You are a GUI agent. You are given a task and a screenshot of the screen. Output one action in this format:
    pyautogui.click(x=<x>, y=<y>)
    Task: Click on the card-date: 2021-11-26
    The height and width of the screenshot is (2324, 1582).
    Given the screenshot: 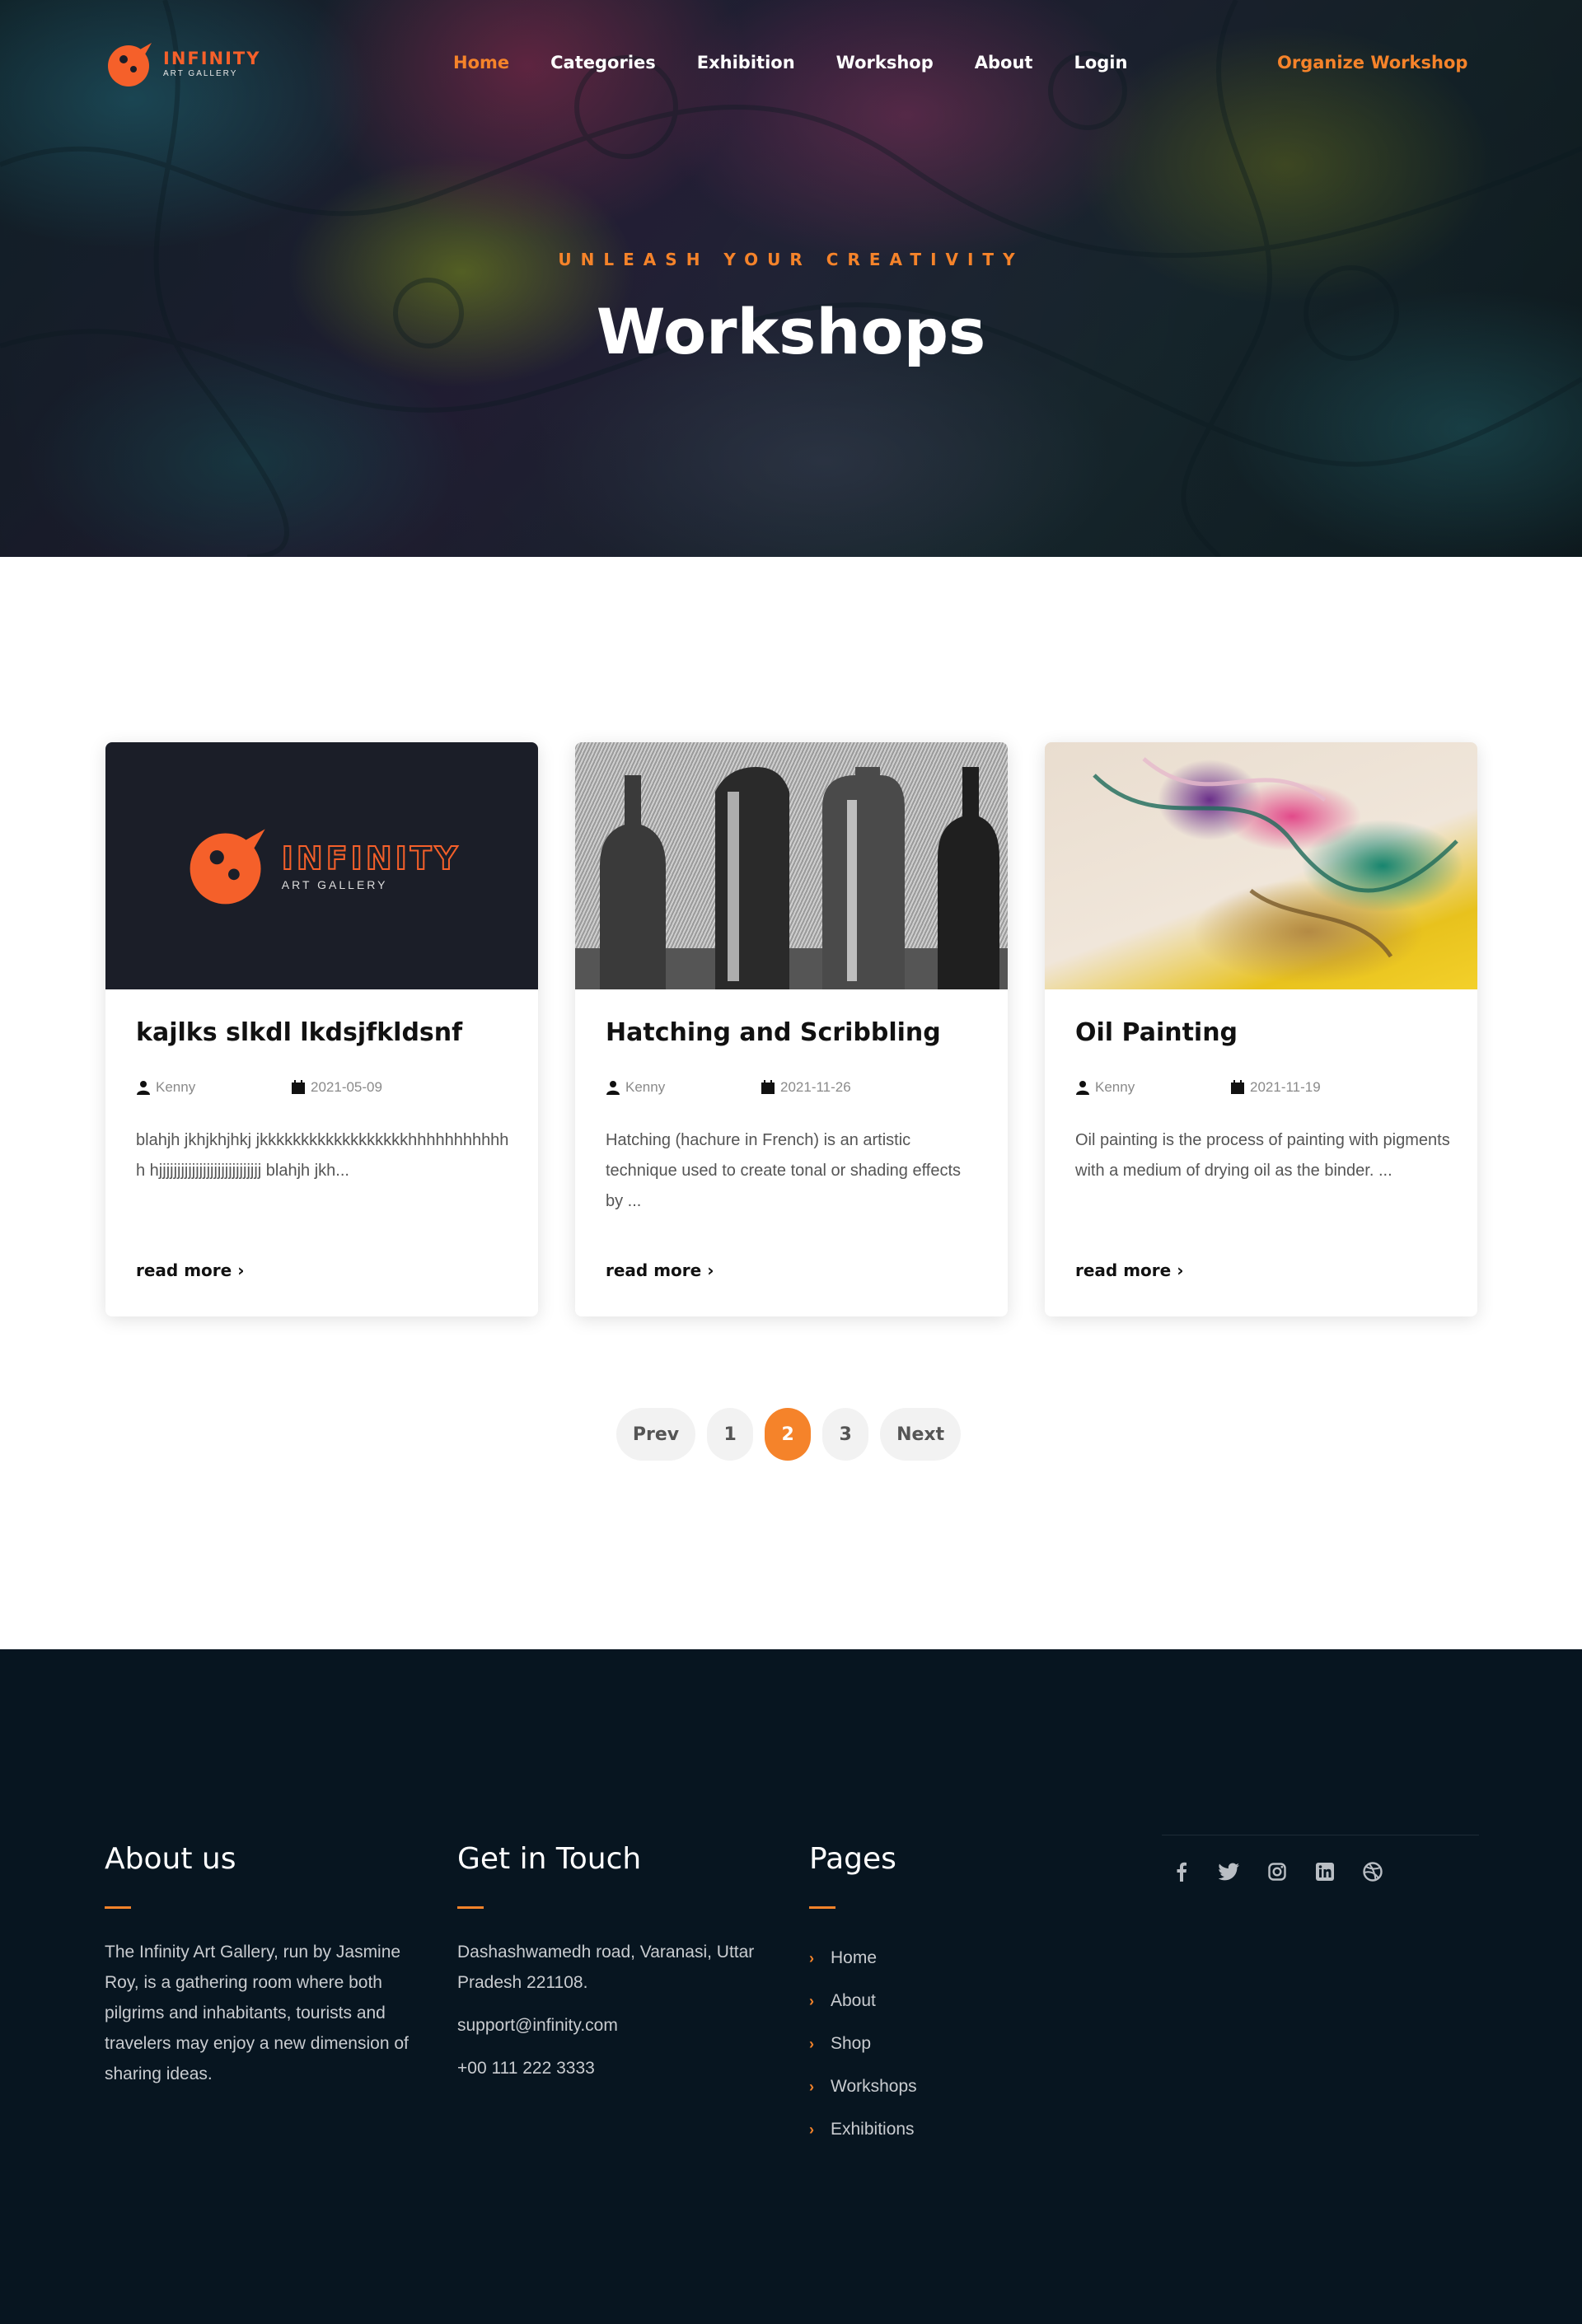 What is the action you would take?
    pyautogui.click(x=816, y=1087)
    